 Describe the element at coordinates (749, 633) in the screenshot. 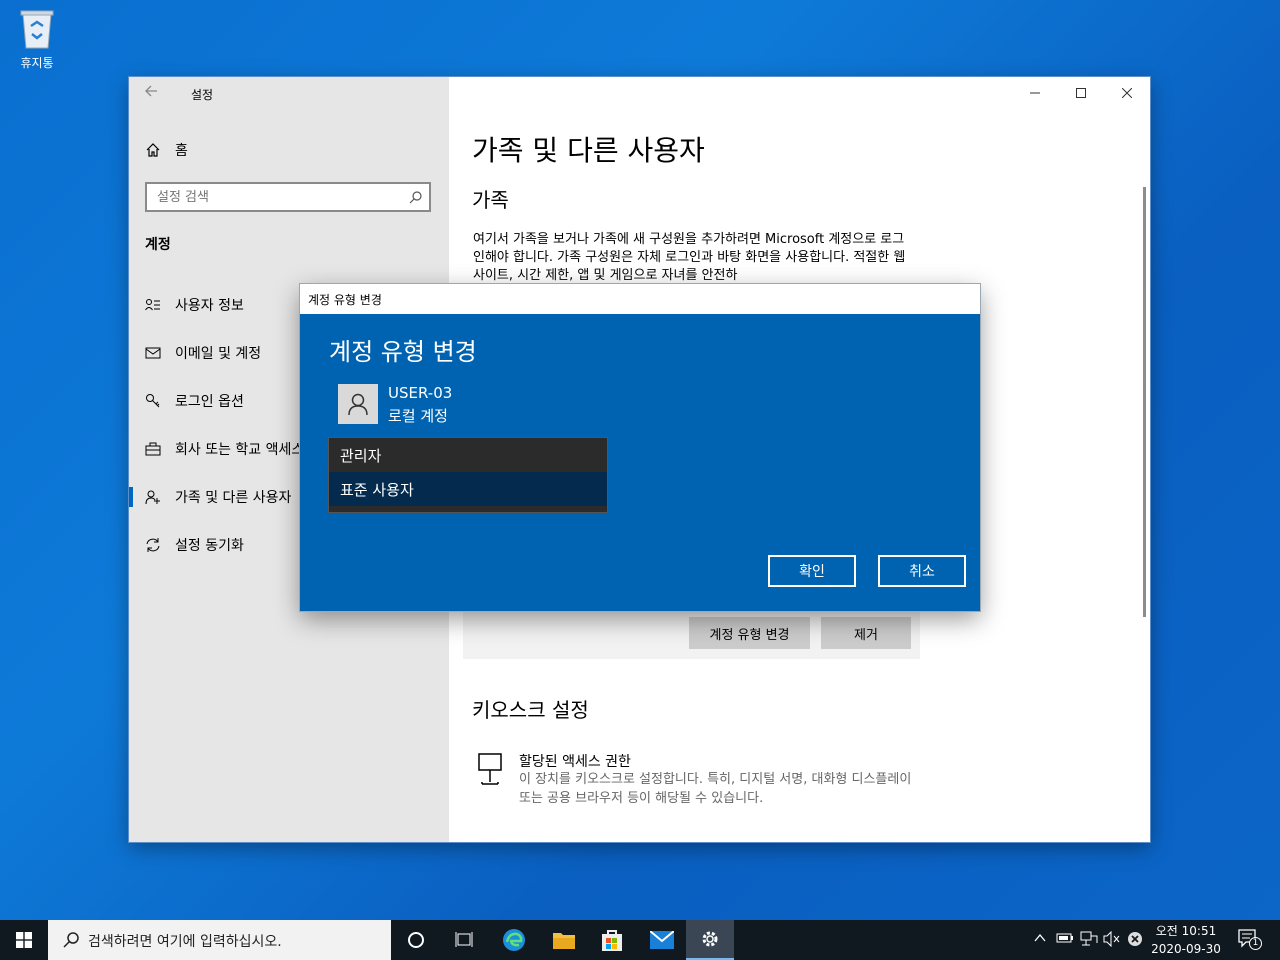

I see `change-account-type-button: 계정 유형 변경` at that location.